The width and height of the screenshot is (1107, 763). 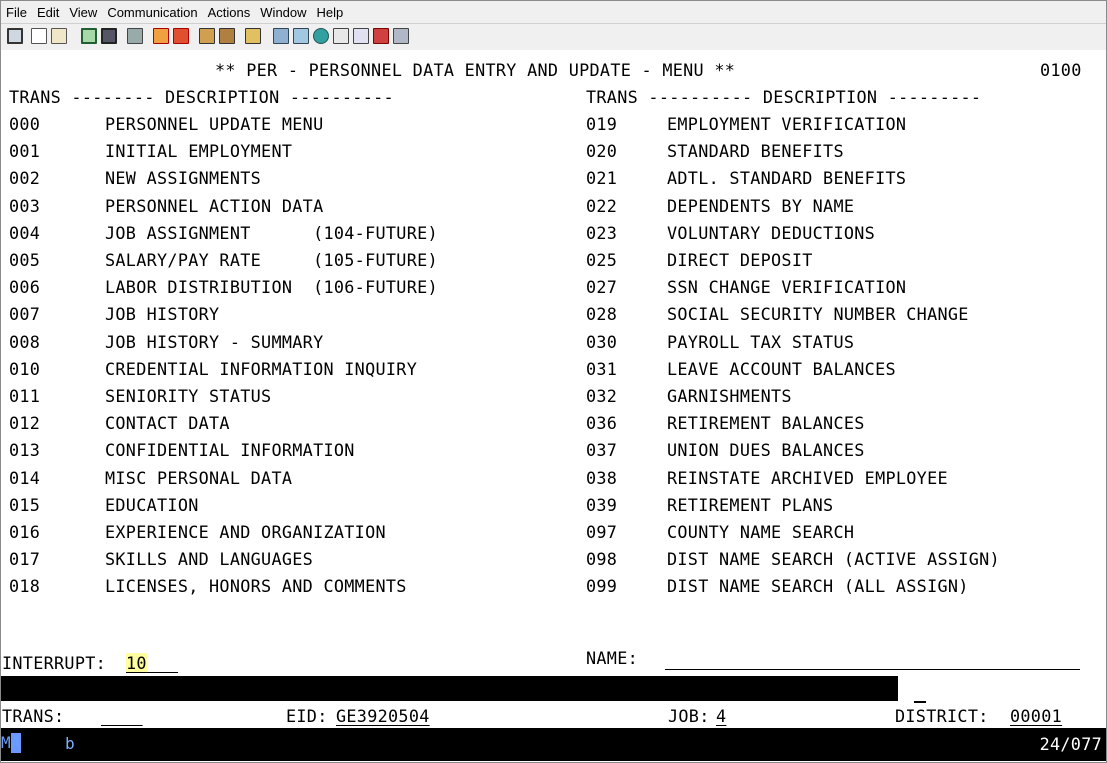 What do you see at coordinates (942, 716) in the screenshot?
I see `district-label: DISTRICT:` at bounding box center [942, 716].